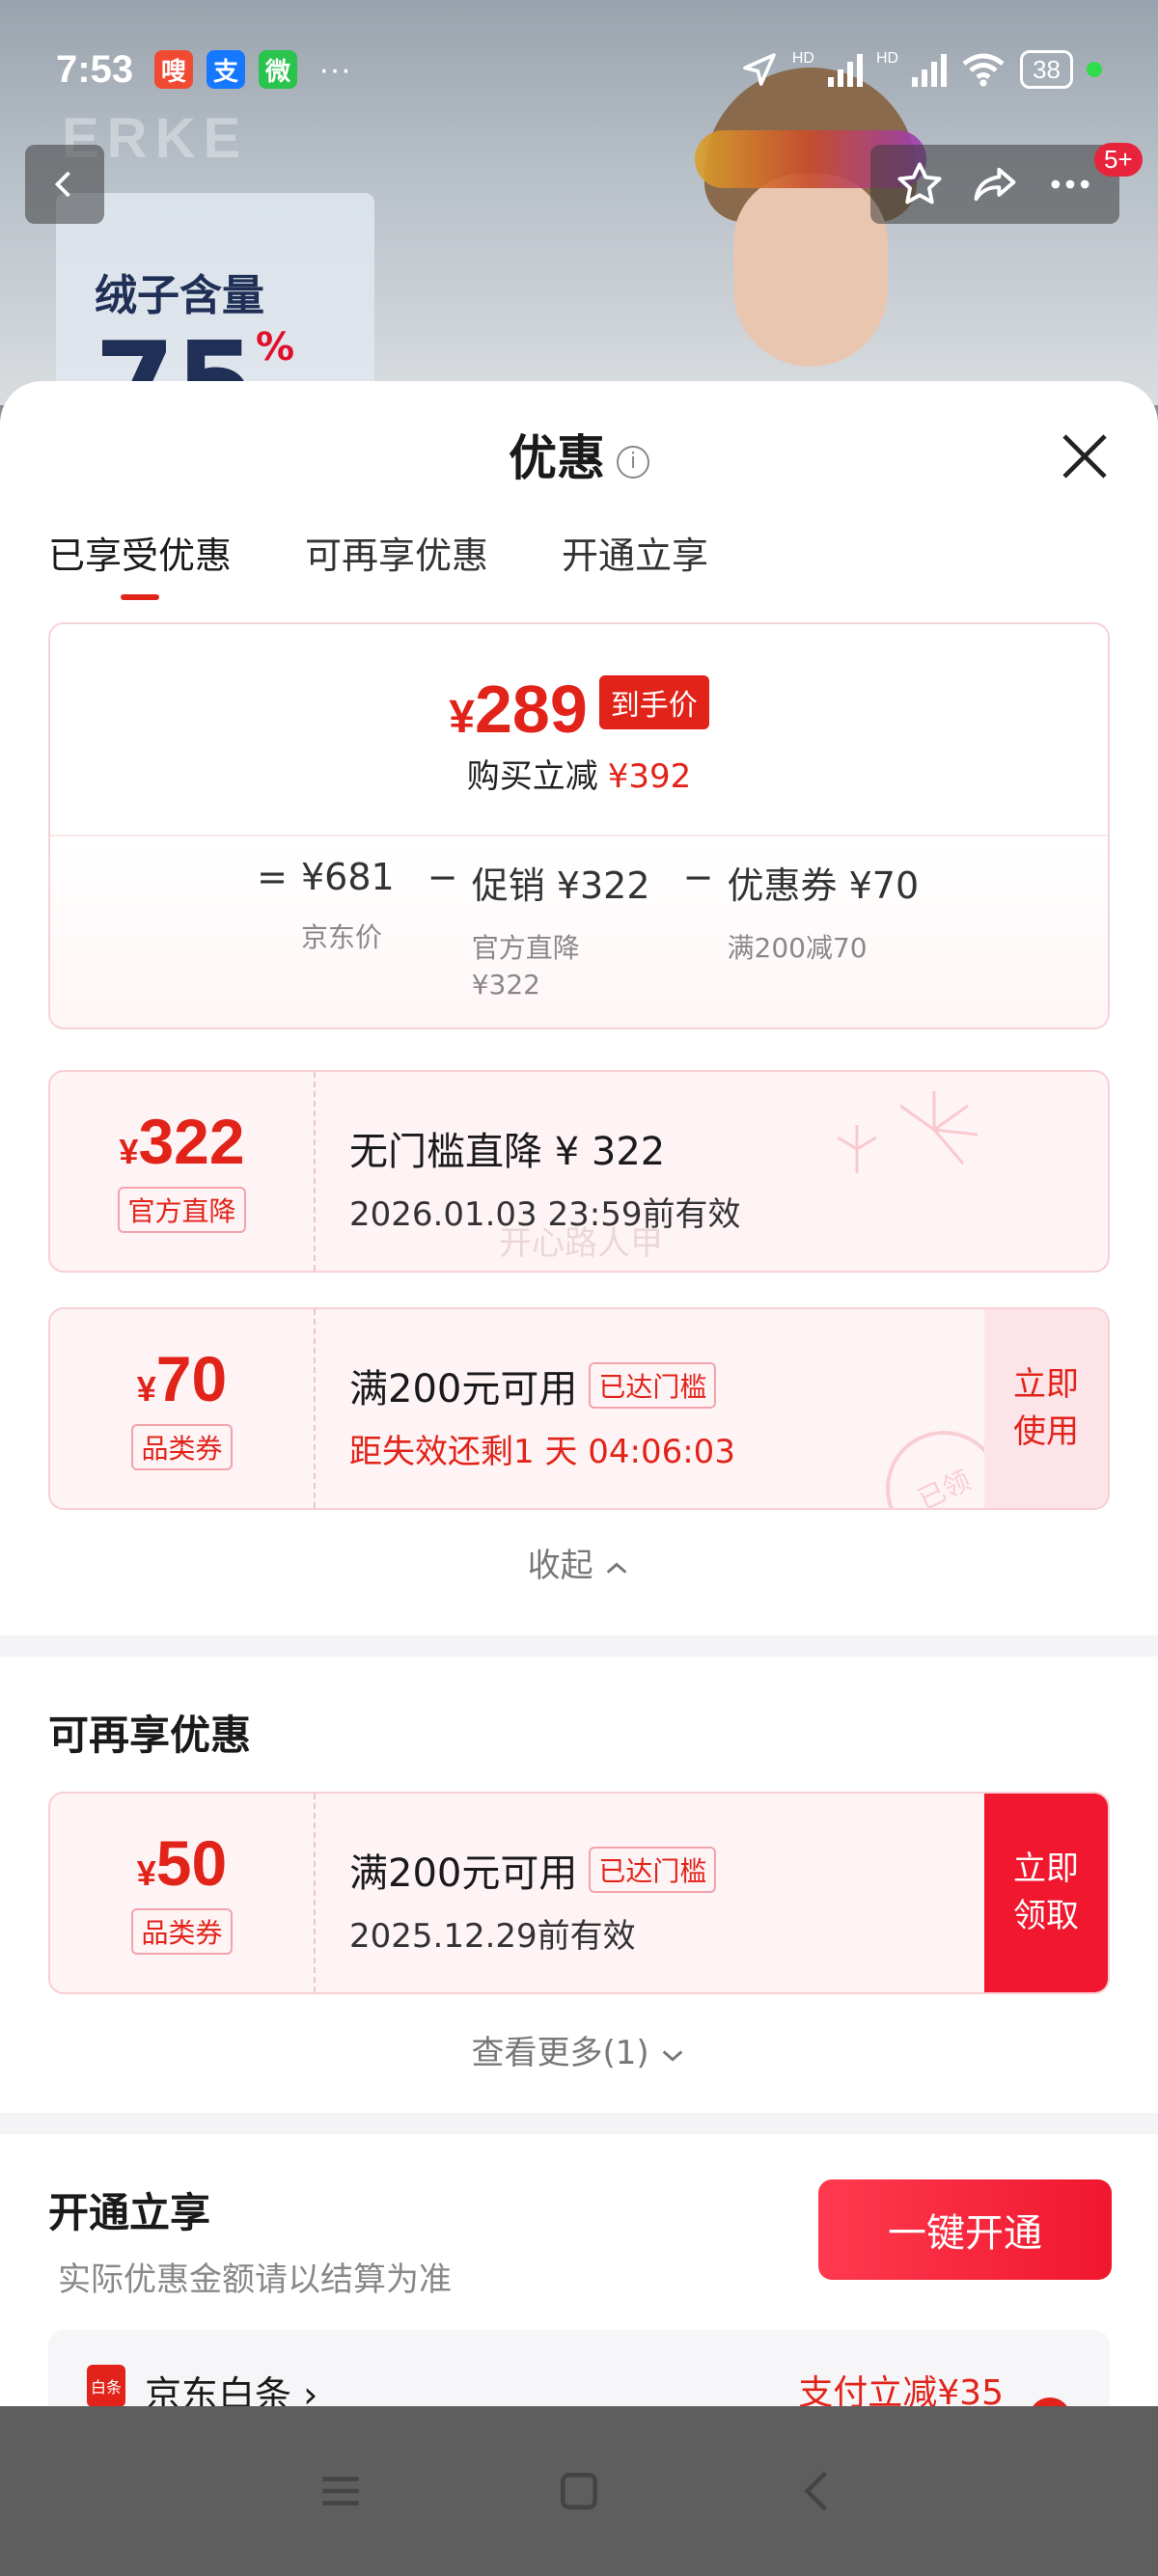 The height and width of the screenshot is (2576, 1158). Describe the element at coordinates (983, 70) in the screenshot. I see `wifi-icon` at that location.